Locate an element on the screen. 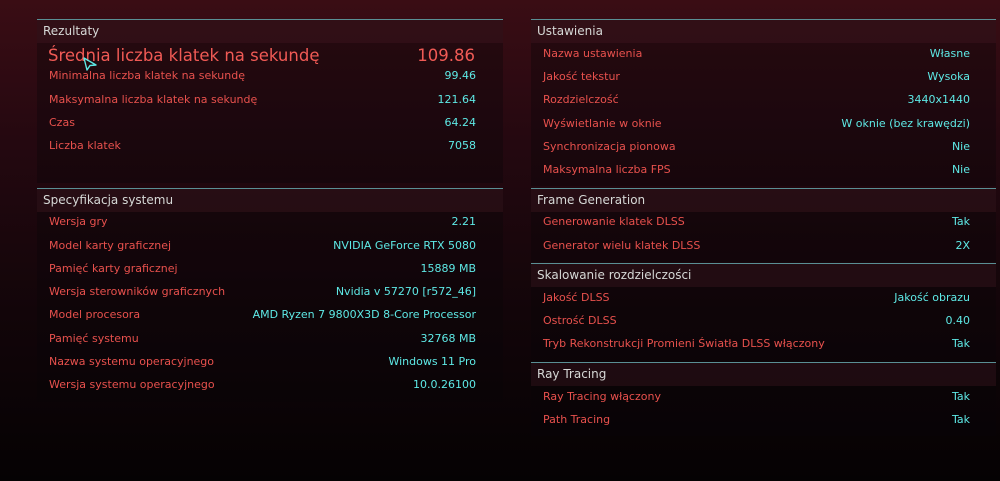  settings-label: Nazwa ustawienia is located at coordinates (593, 53).